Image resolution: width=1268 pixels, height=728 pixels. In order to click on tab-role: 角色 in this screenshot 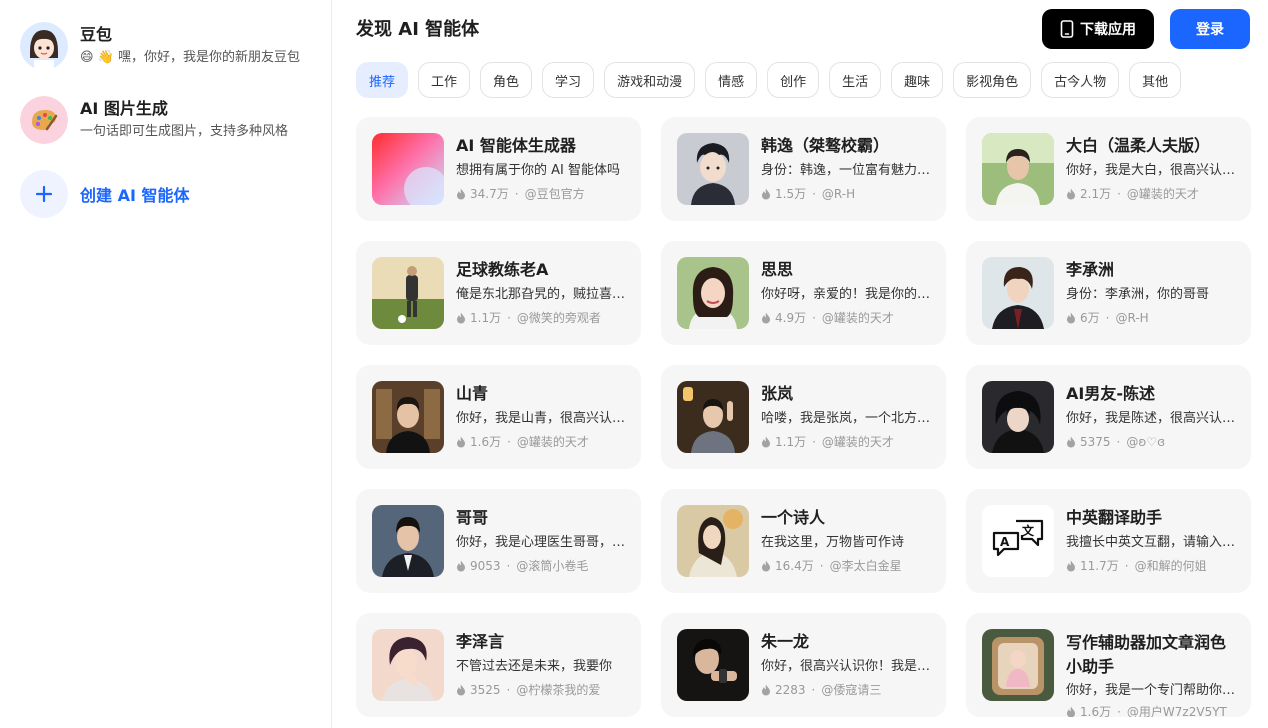, I will do `click(506, 80)`.